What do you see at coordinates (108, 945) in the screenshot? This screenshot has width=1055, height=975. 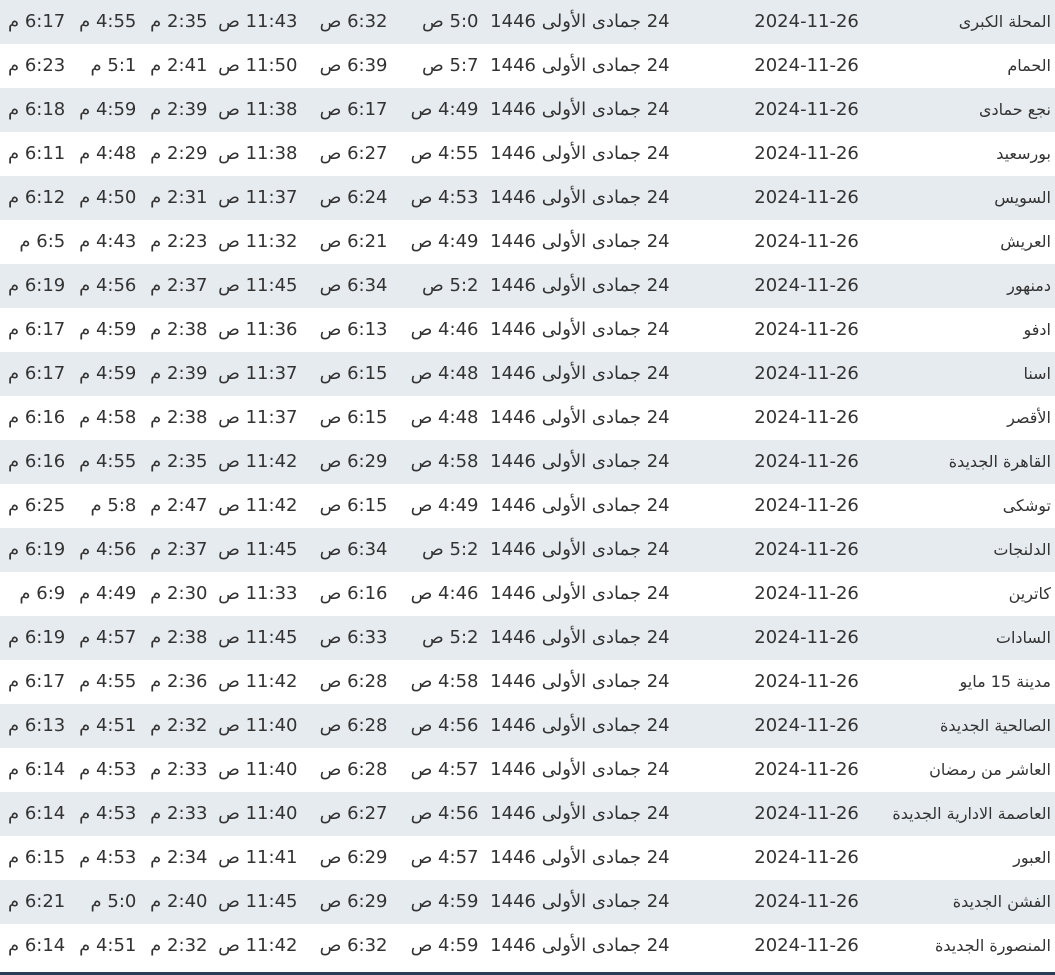 I see `maghrib-time-cell: 4:51 م` at bounding box center [108, 945].